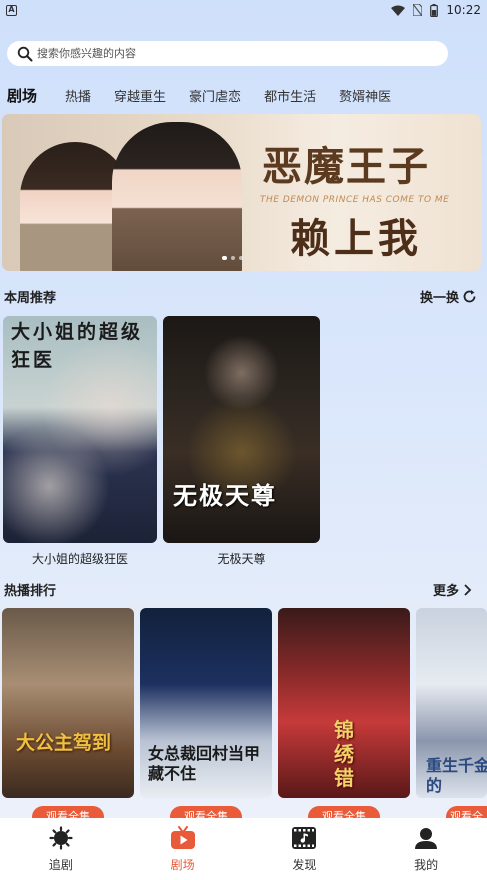 The image size is (487, 880). I want to click on search-input, so click(227, 53).